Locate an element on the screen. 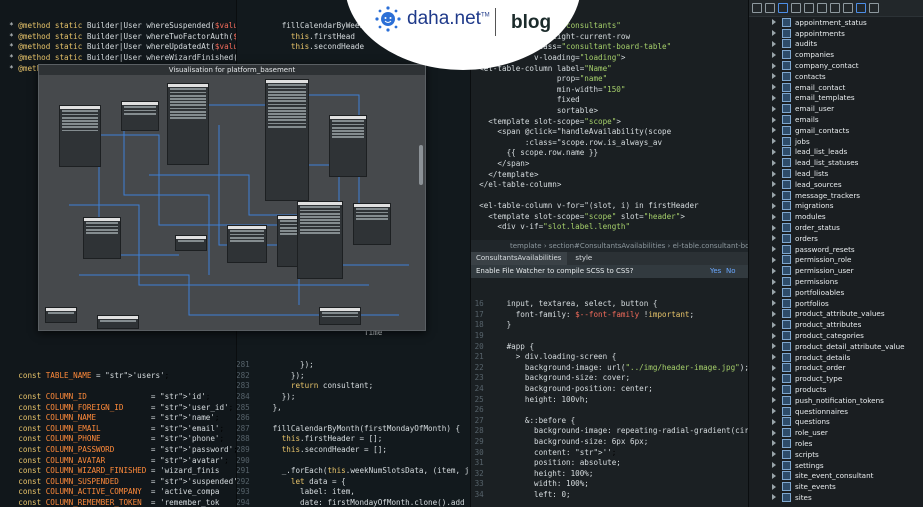 This screenshot has height=507, width=923. table-icon is located at coordinates (822, 8).